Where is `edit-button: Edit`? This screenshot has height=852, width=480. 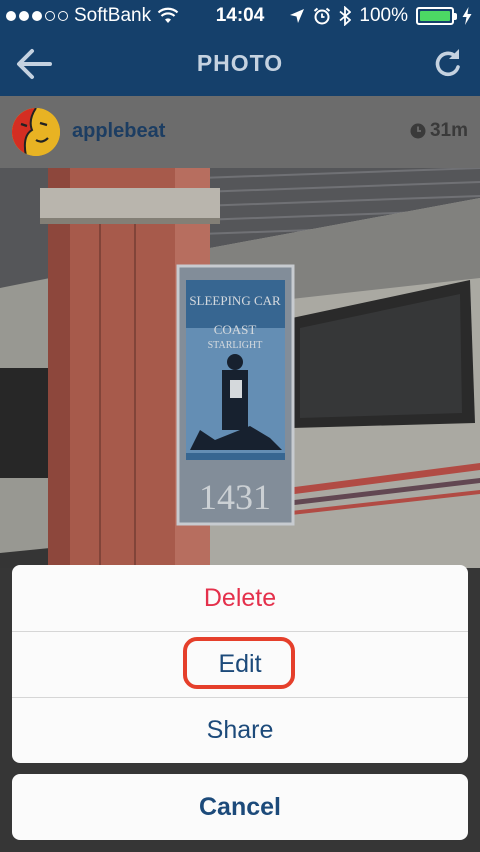
edit-button: Edit is located at coordinates (240, 664).